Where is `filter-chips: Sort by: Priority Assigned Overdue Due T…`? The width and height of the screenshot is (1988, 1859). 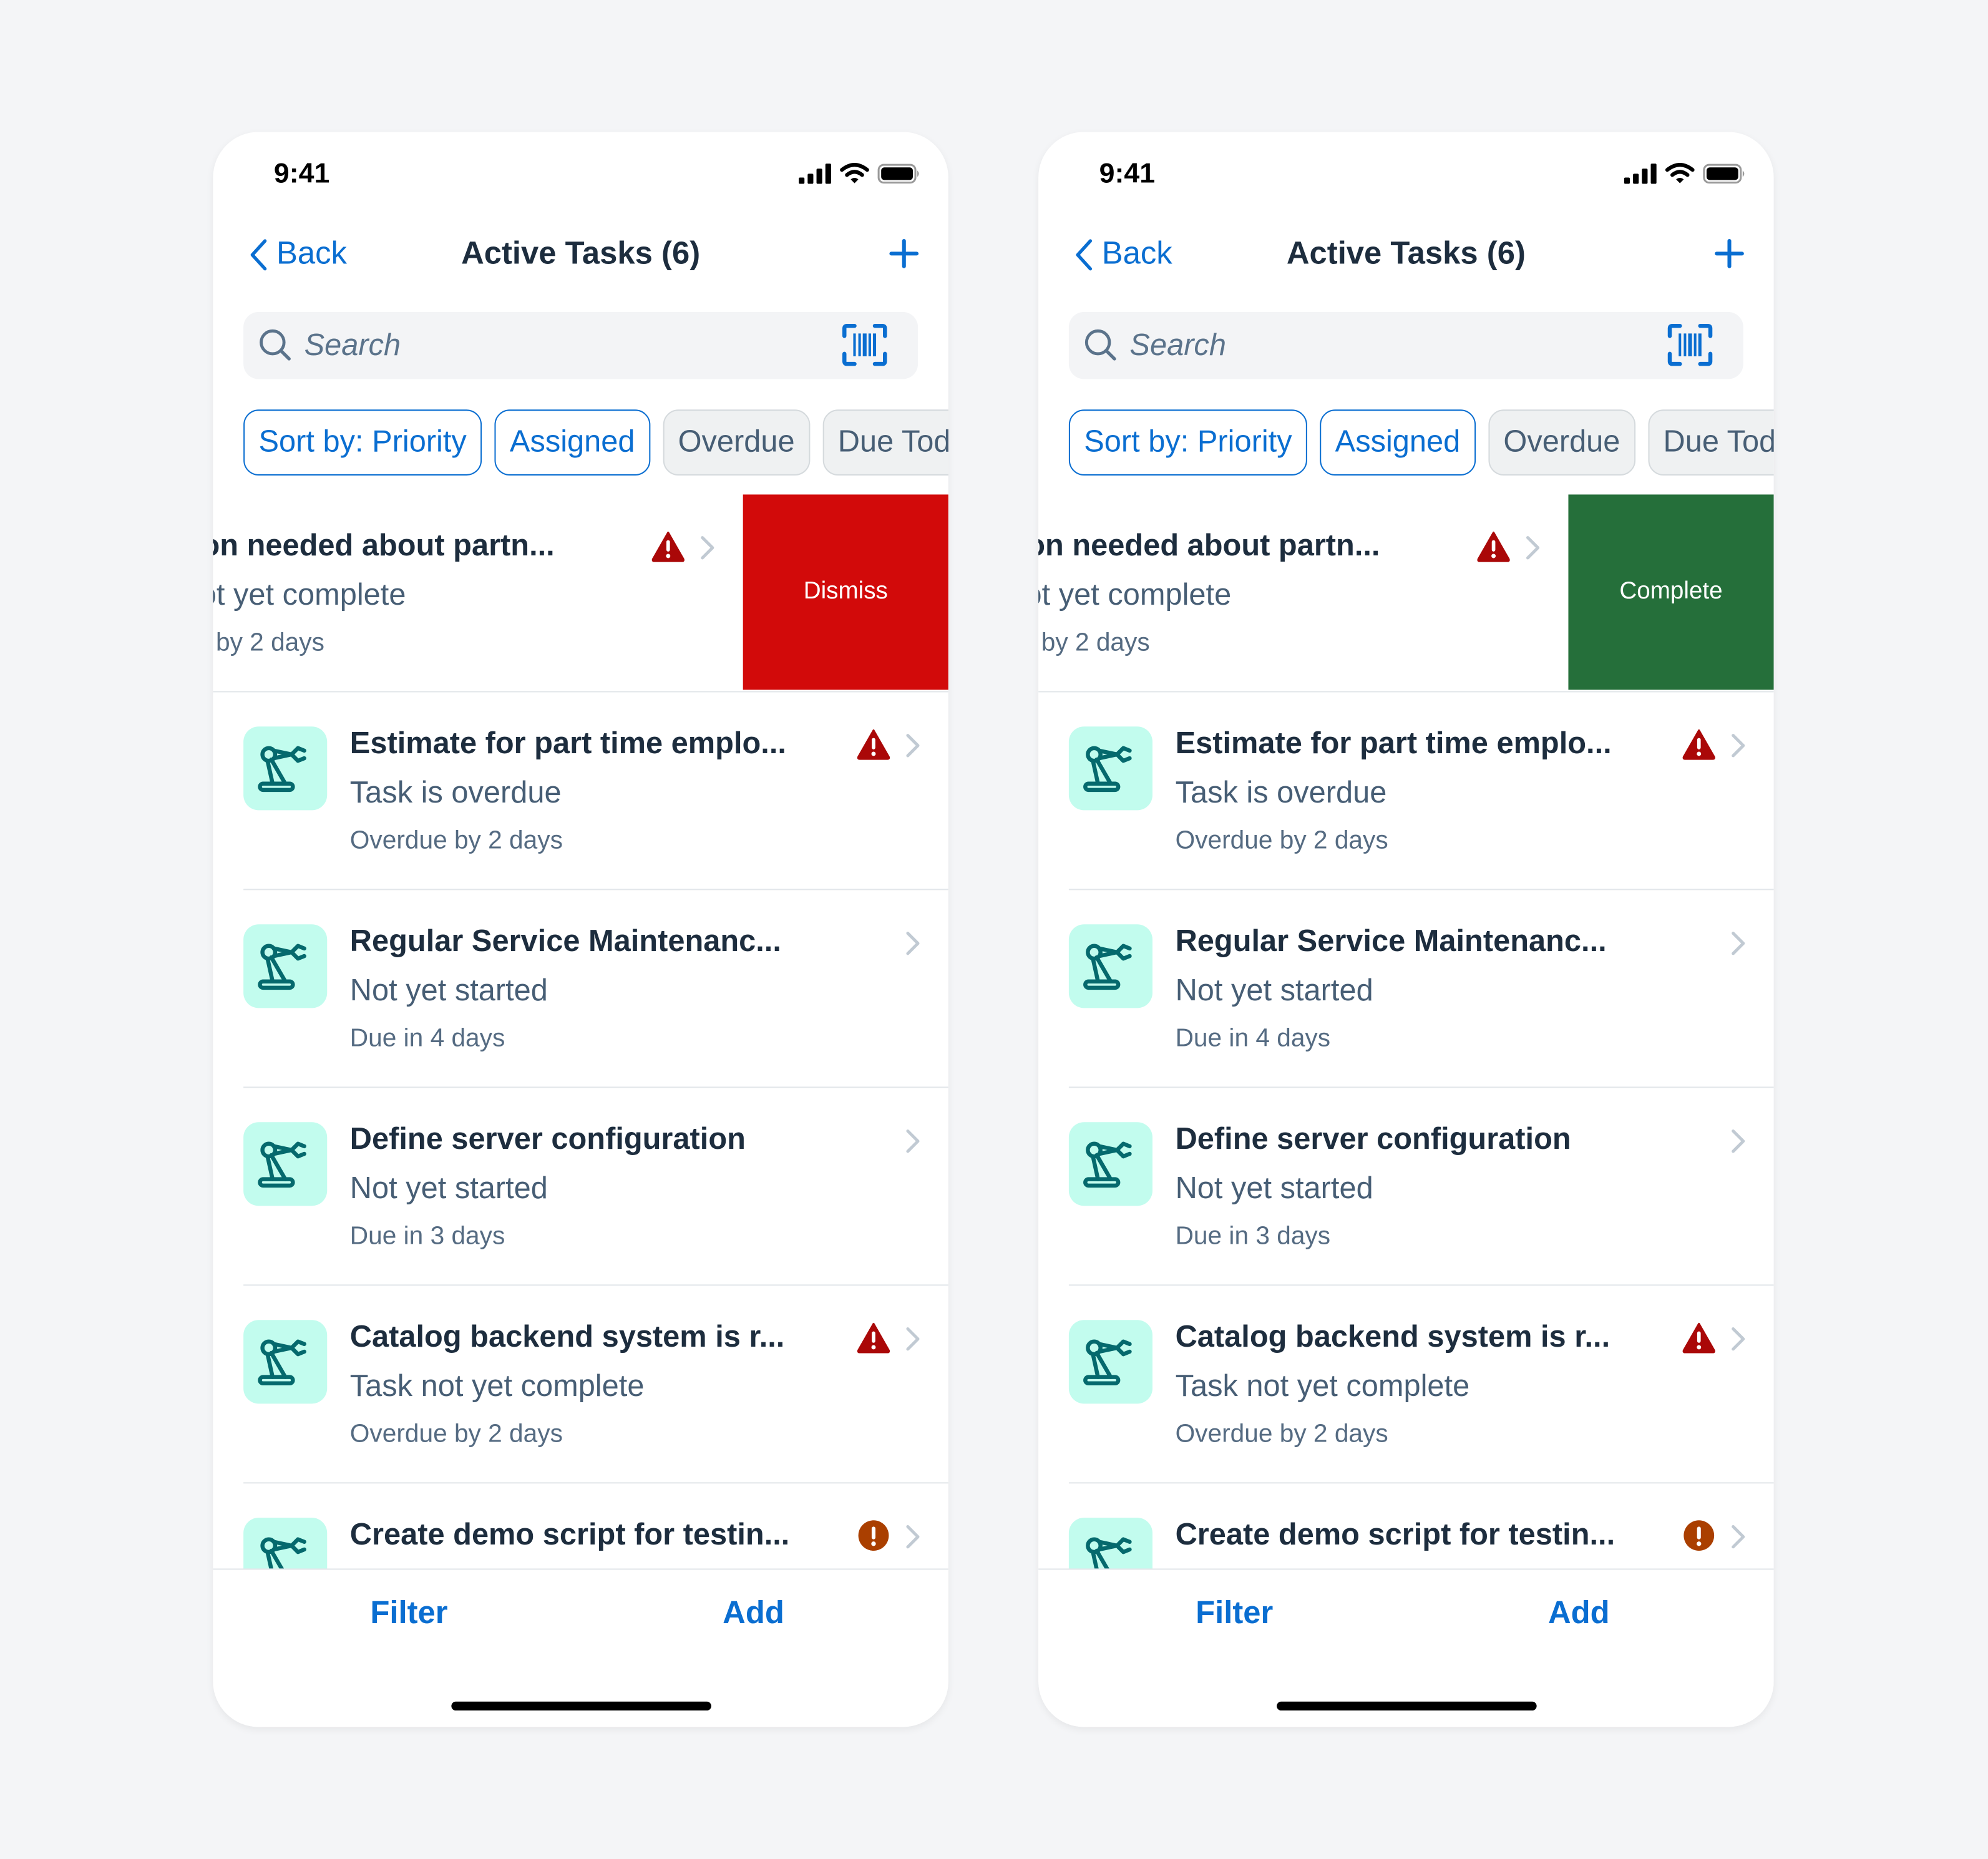
filter-chips: Sort by: Priority Assigned Overdue Due T… is located at coordinates (595, 445).